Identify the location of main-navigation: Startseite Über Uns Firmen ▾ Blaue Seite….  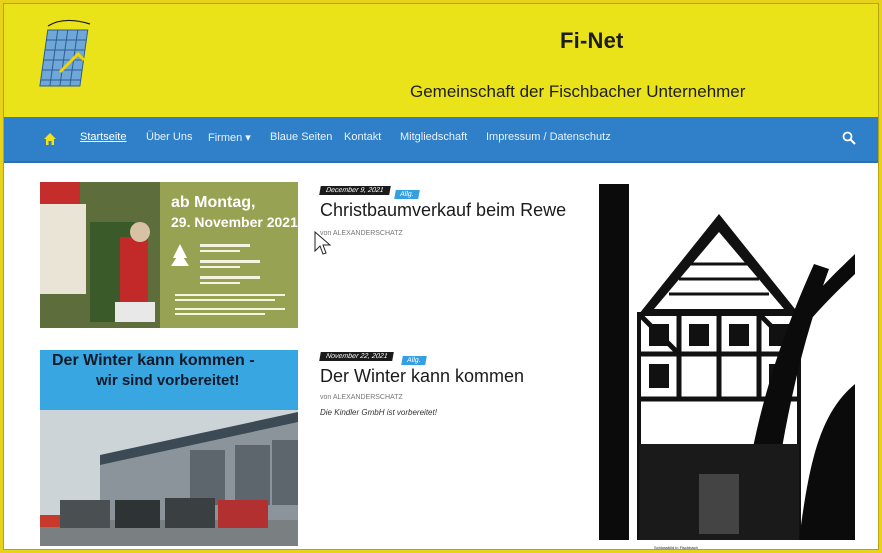
(441, 140).